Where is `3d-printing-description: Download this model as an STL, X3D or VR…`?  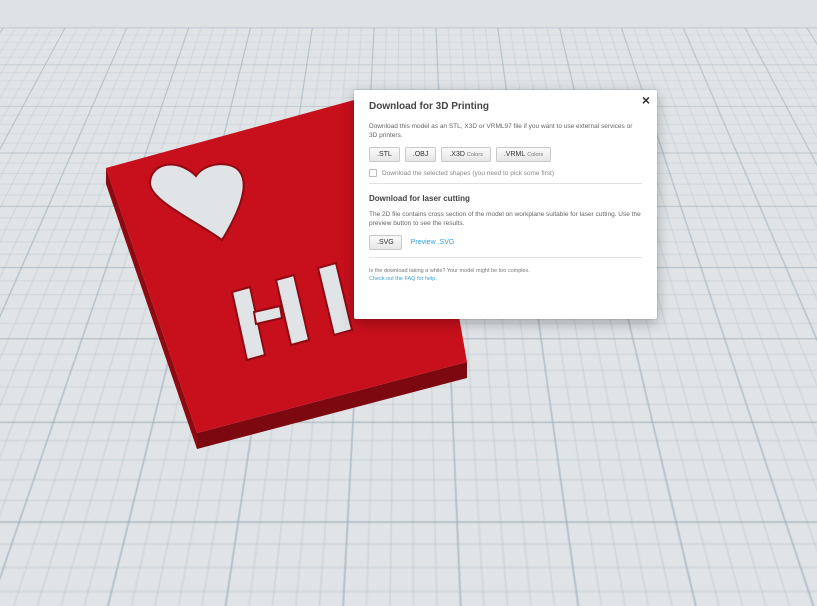
3d-printing-description: Download this model as an STL, X3D or VR… is located at coordinates (501, 131).